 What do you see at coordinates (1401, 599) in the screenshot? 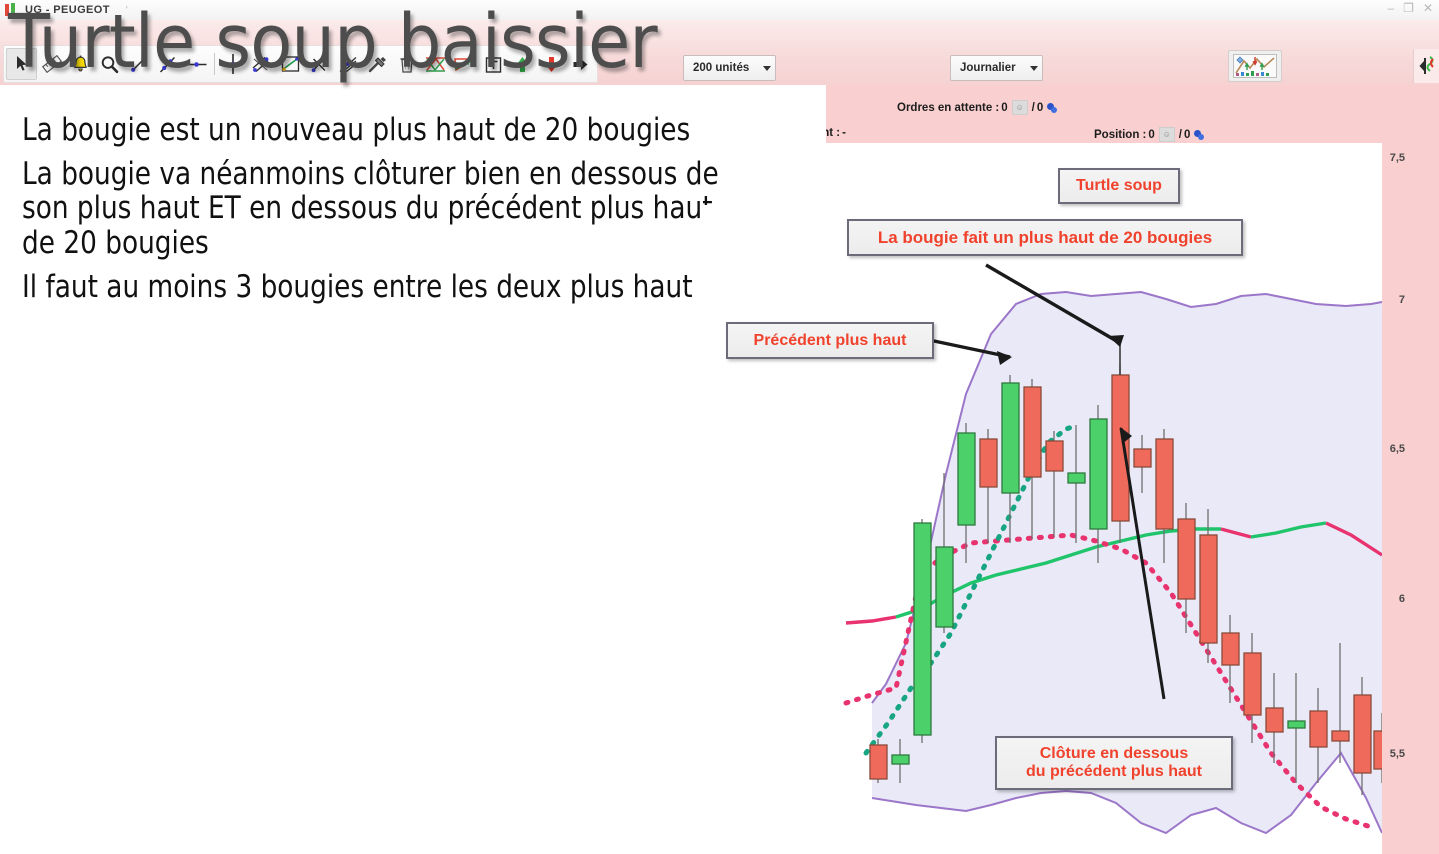
I see `price-axis-tick: 6` at bounding box center [1401, 599].